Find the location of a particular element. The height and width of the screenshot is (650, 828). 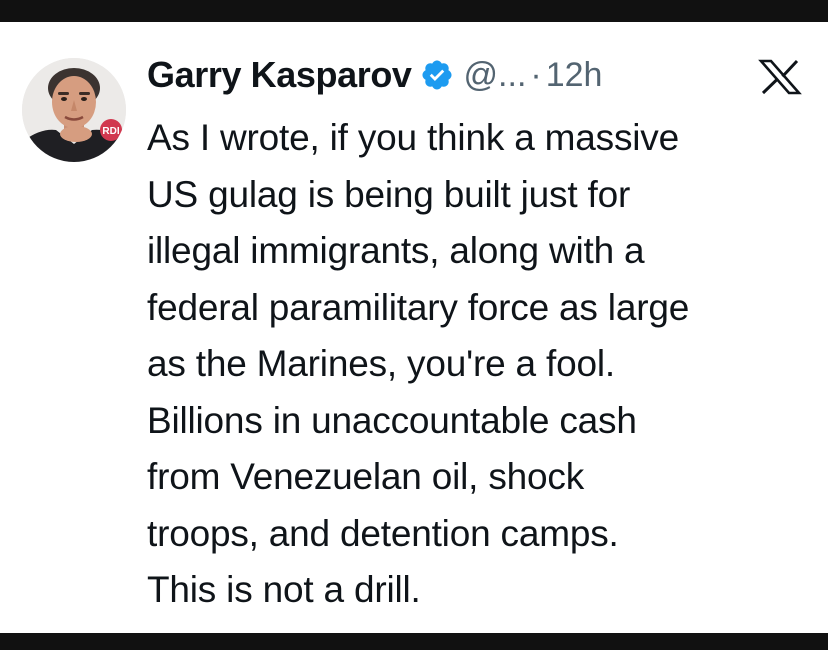

tweet-text-line: illegal immigrants, along with a is located at coordinates (396, 250).